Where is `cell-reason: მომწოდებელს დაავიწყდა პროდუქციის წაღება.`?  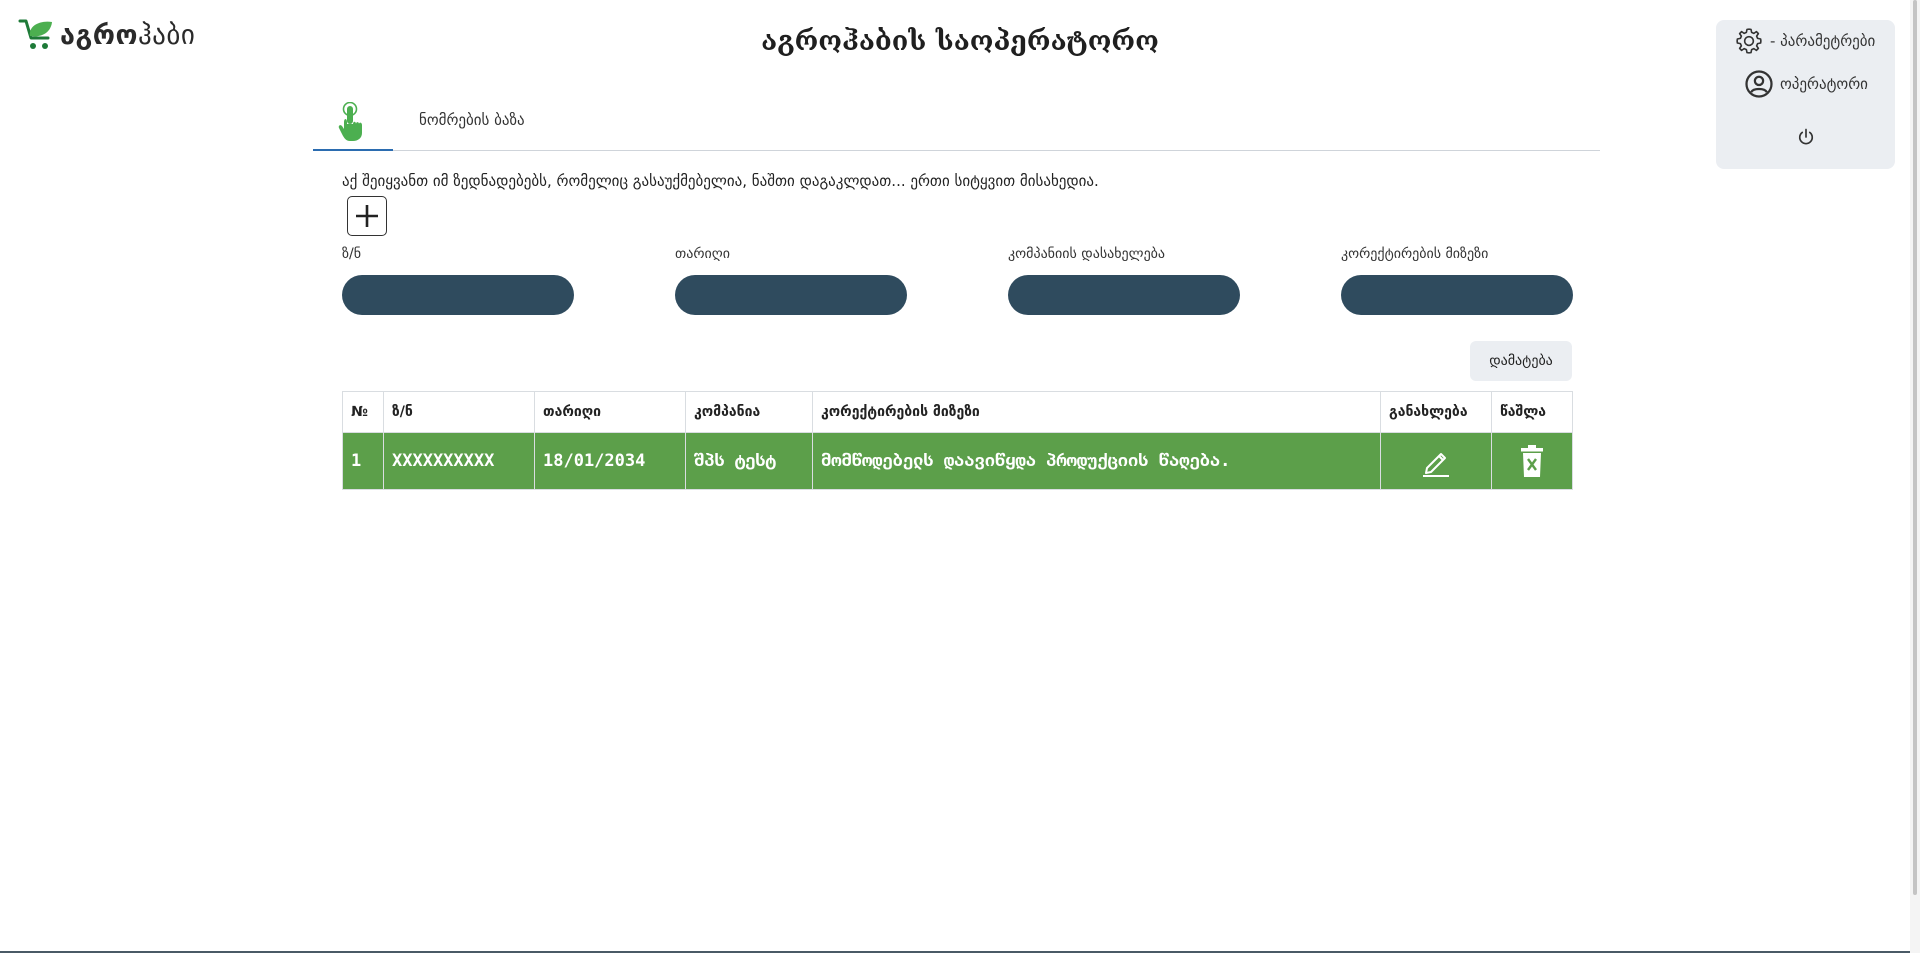 cell-reason: მომწოდებელს დაავიწყდა პროდუქციის წაღება. is located at coordinates (1096, 461).